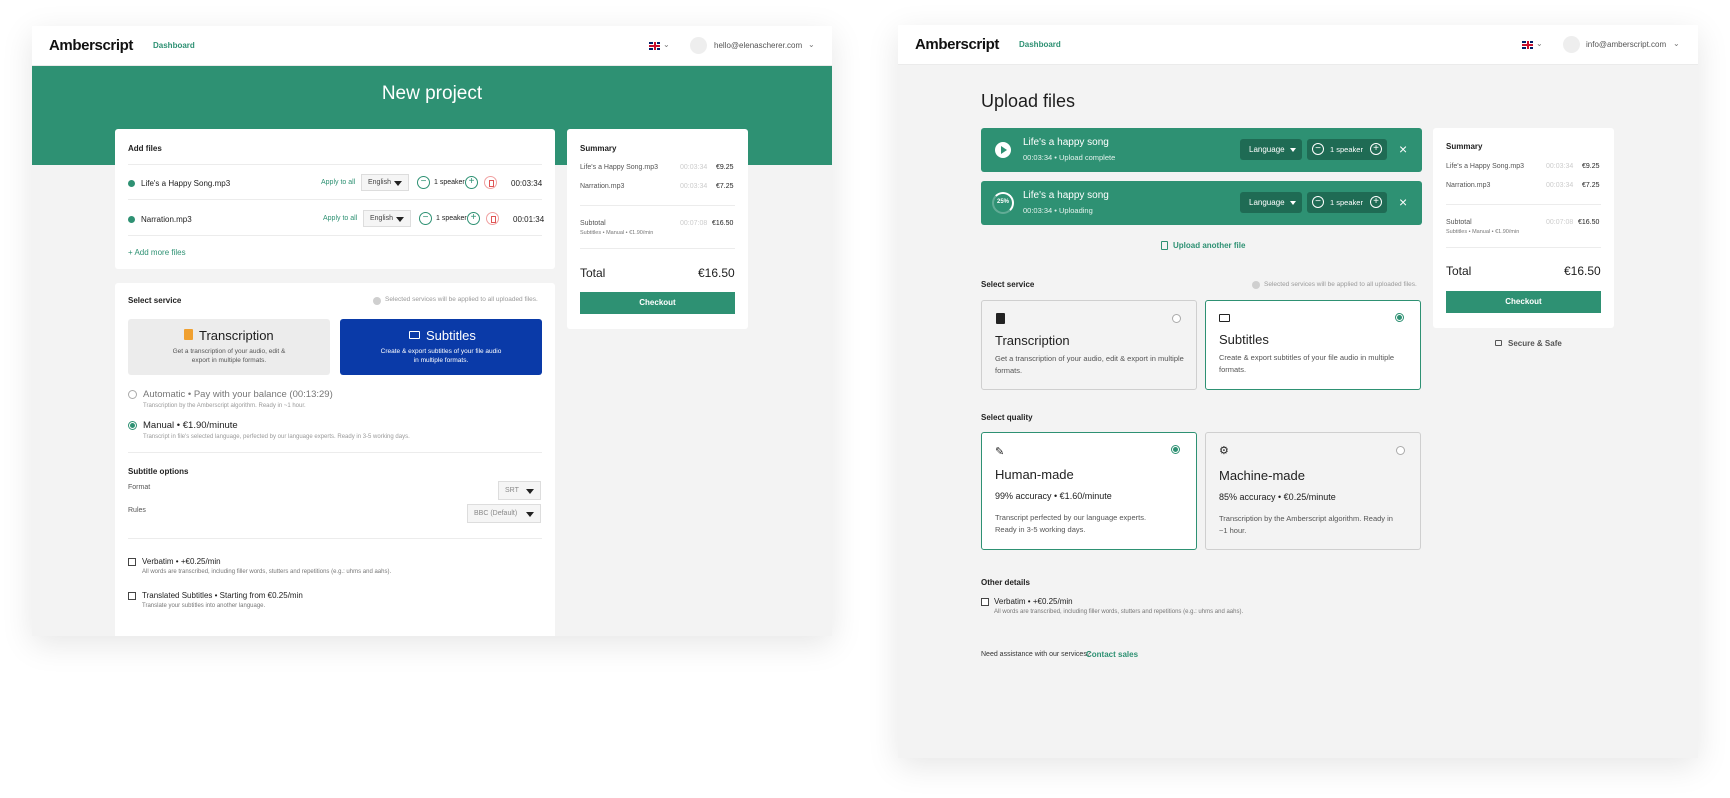 Image resolution: width=1730 pixels, height=798 pixels. I want to click on user-email: info@amberscript.com, so click(1626, 44).